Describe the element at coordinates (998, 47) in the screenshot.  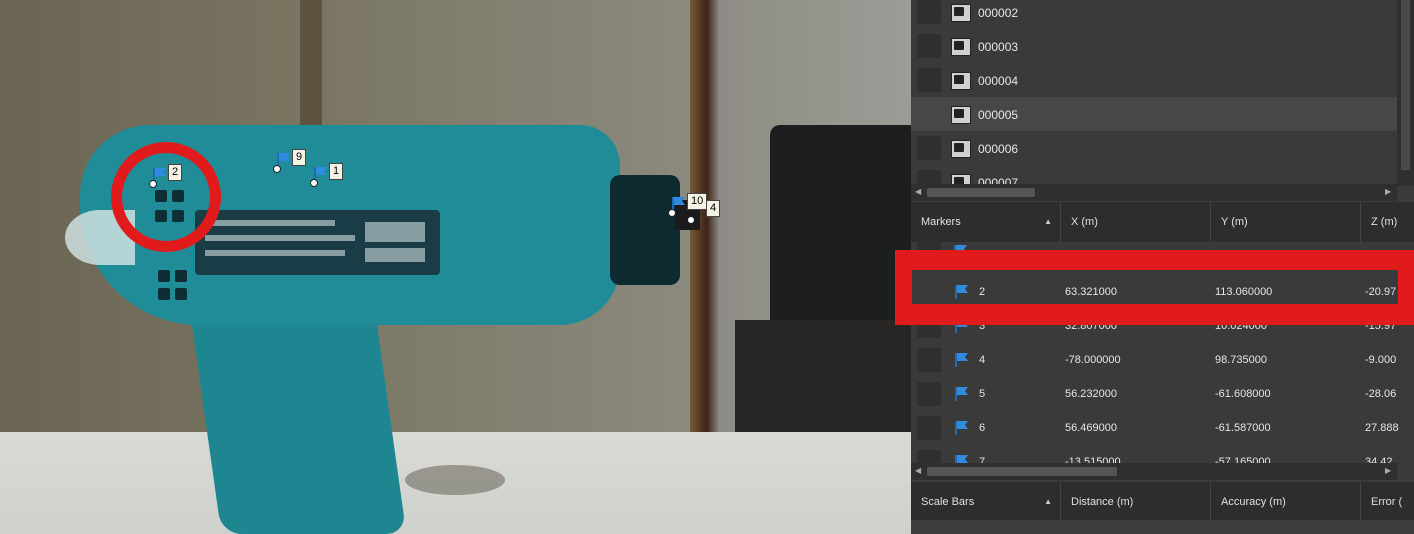
I see `photo-name: 000003` at that location.